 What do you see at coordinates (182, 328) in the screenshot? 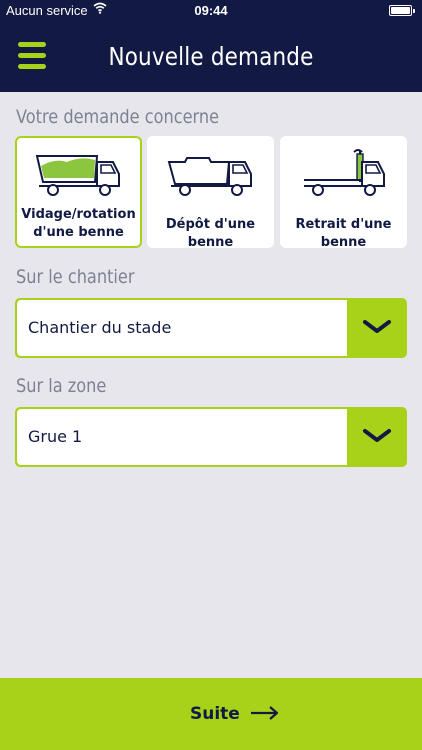
I see `site-select-field: Chantier du stade` at bounding box center [182, 328].